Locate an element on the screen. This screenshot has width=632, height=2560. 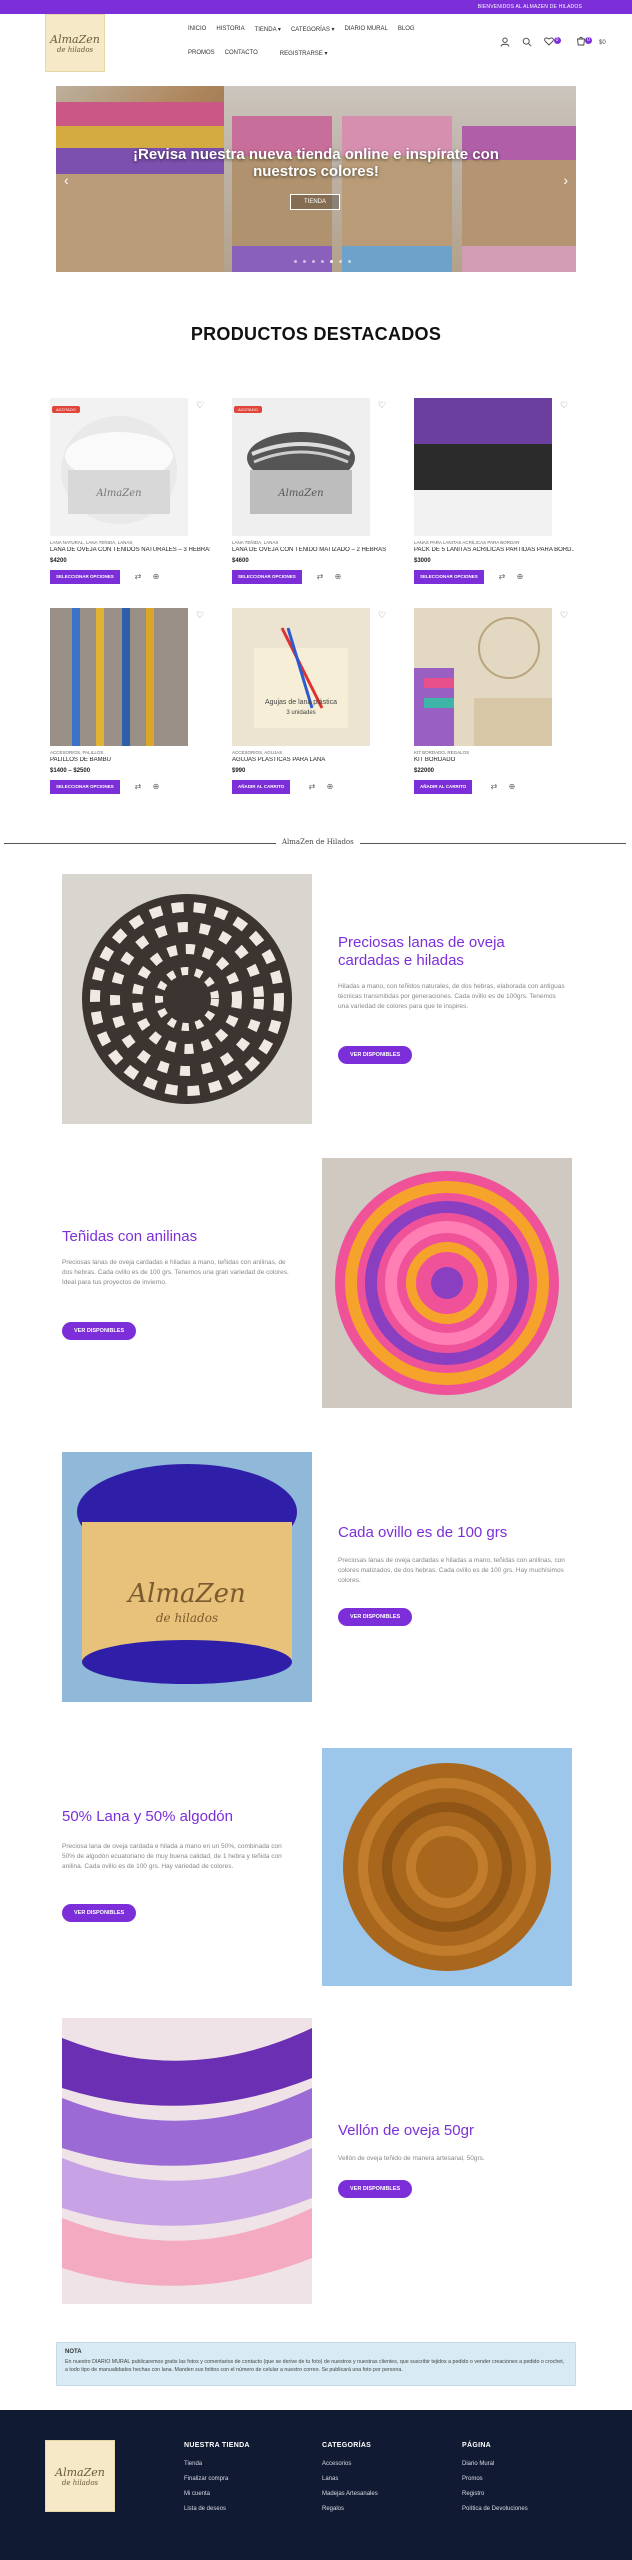
footer-link: Registro is located at coordinates (495, 2494).